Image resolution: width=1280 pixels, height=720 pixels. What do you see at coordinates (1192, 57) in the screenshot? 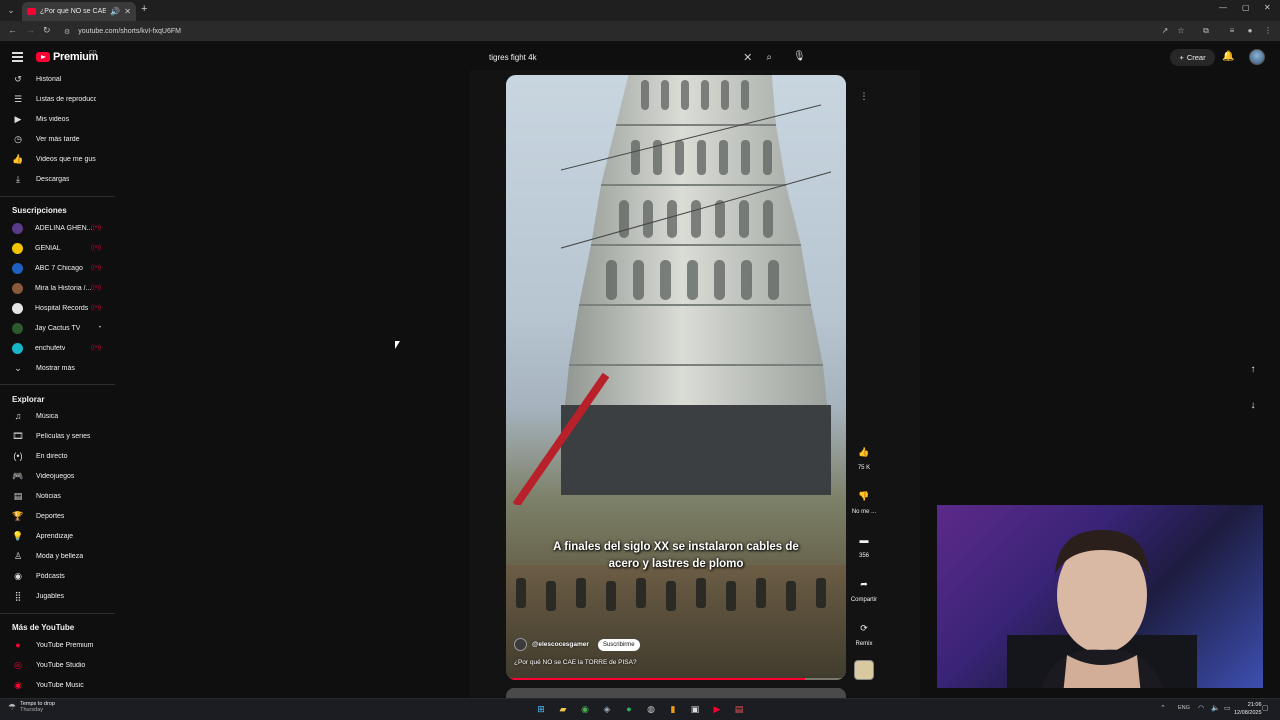
I see `create-button: + Crear` at bounding box center [1192, 57].